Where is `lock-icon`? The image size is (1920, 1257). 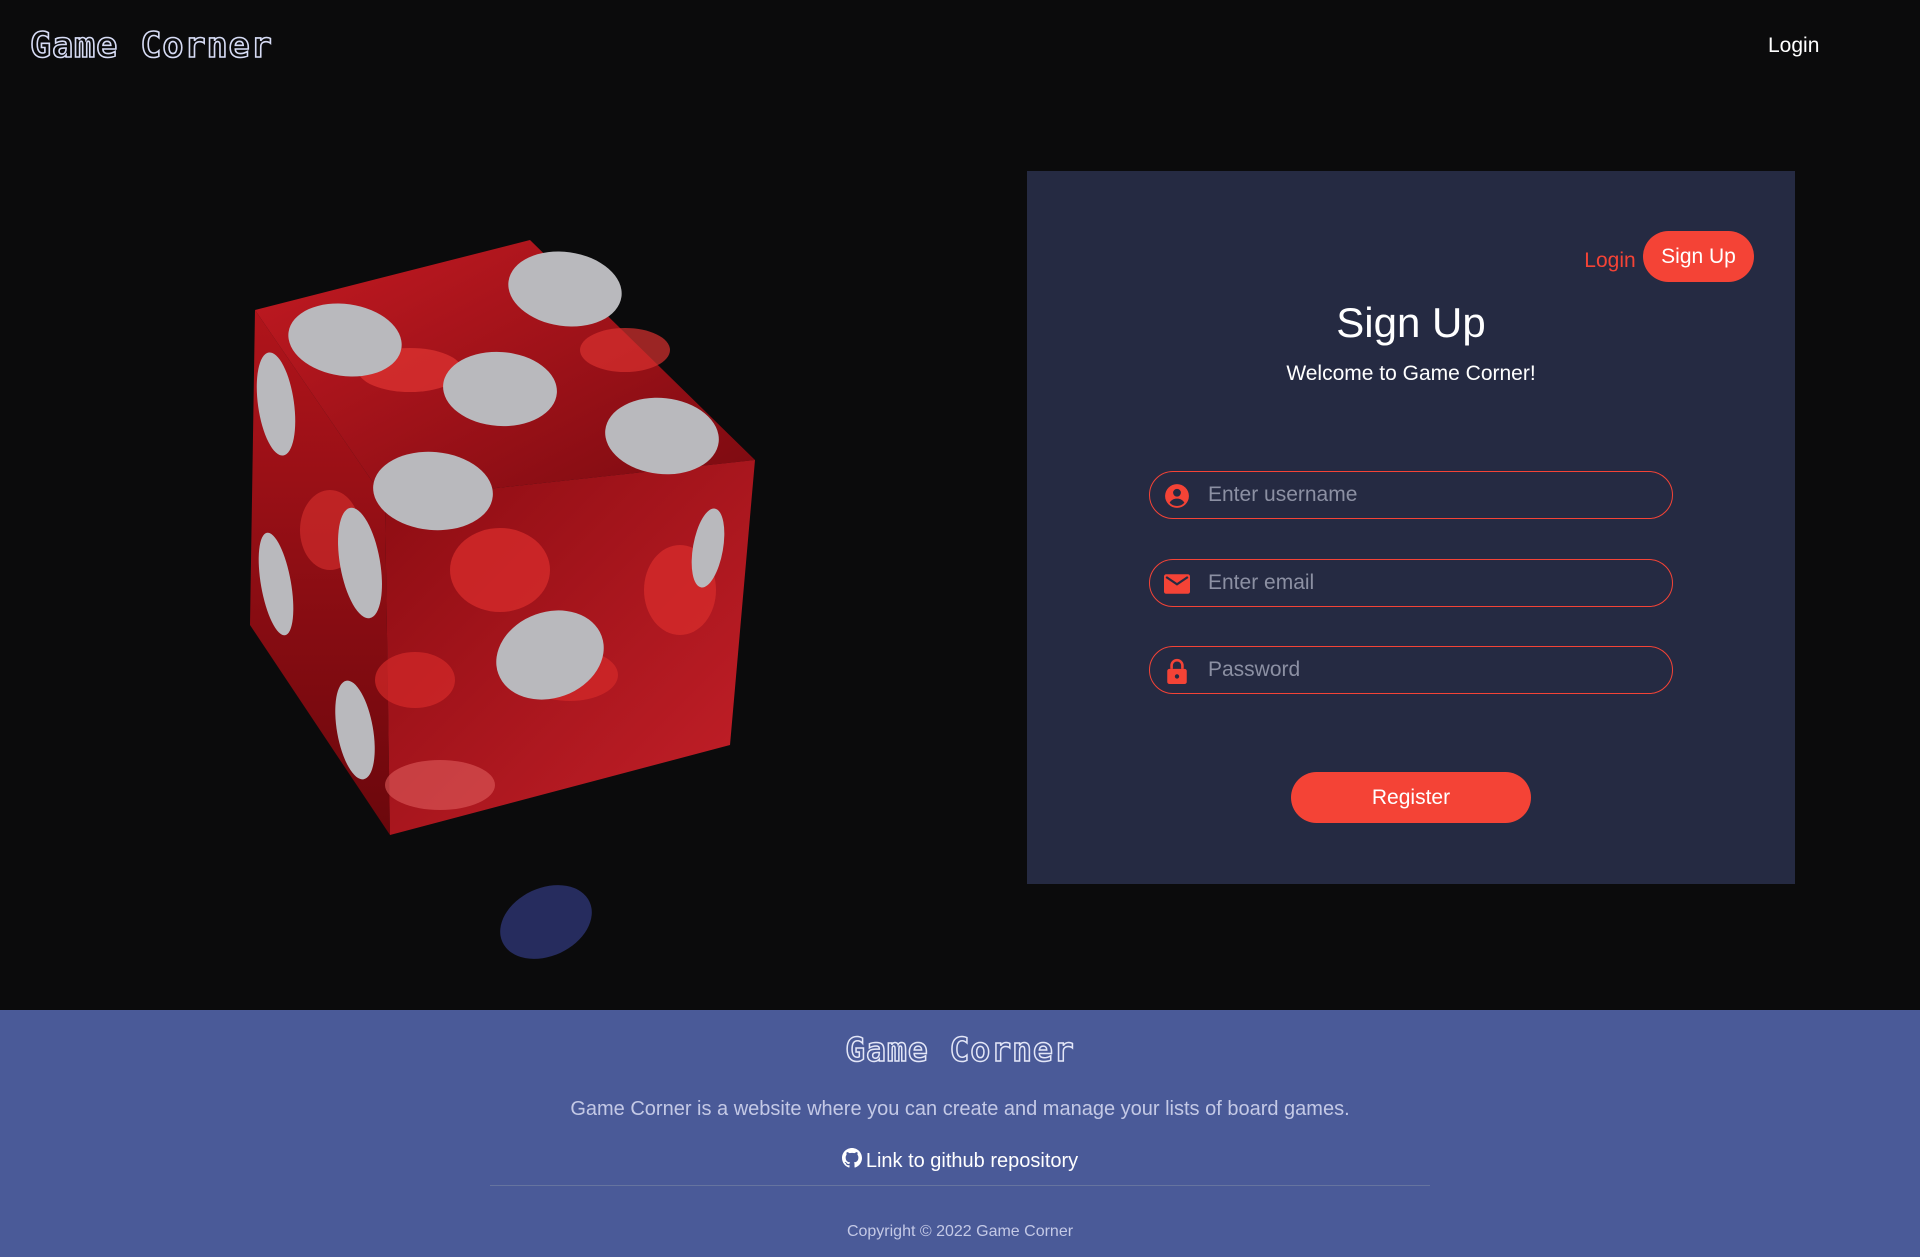
lock-icon is located at coordinates (1177, 671).